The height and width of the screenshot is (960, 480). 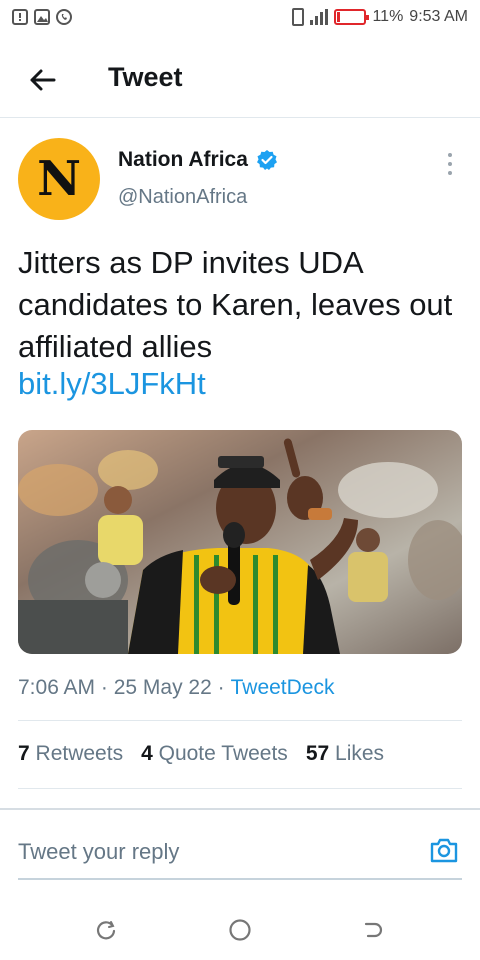 What do you see at coordinates (147, 753) in the screenshot?
I see `quote-tweets-count: 4` at bounding box center [147, 753].